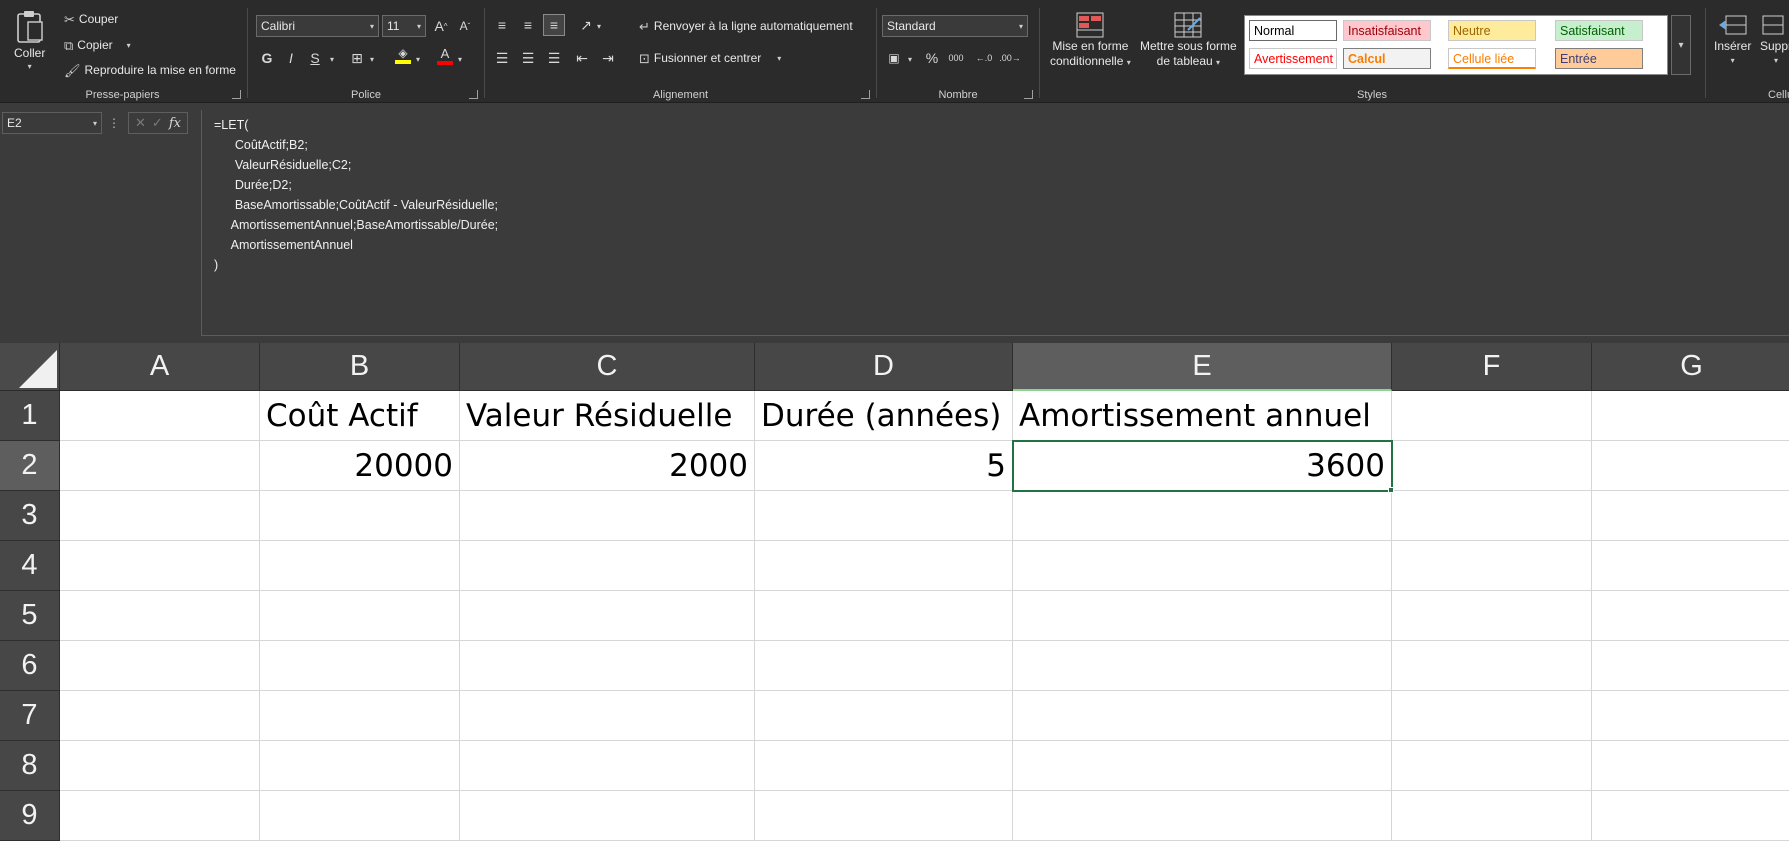 This screenshot has height=843, width=1789. Describe the element at coordinates (30, 716) in the screenshot. I see `row-header-7: 7` at that location.